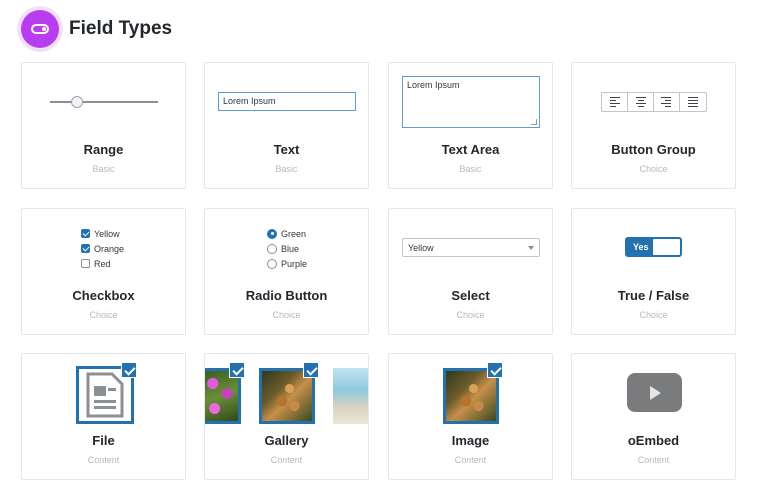 The height and width of the screenshot is (489, 768). Describe the element at coordinates (693, 102) in the screenshot. I see `align-justify-icon` at that location.